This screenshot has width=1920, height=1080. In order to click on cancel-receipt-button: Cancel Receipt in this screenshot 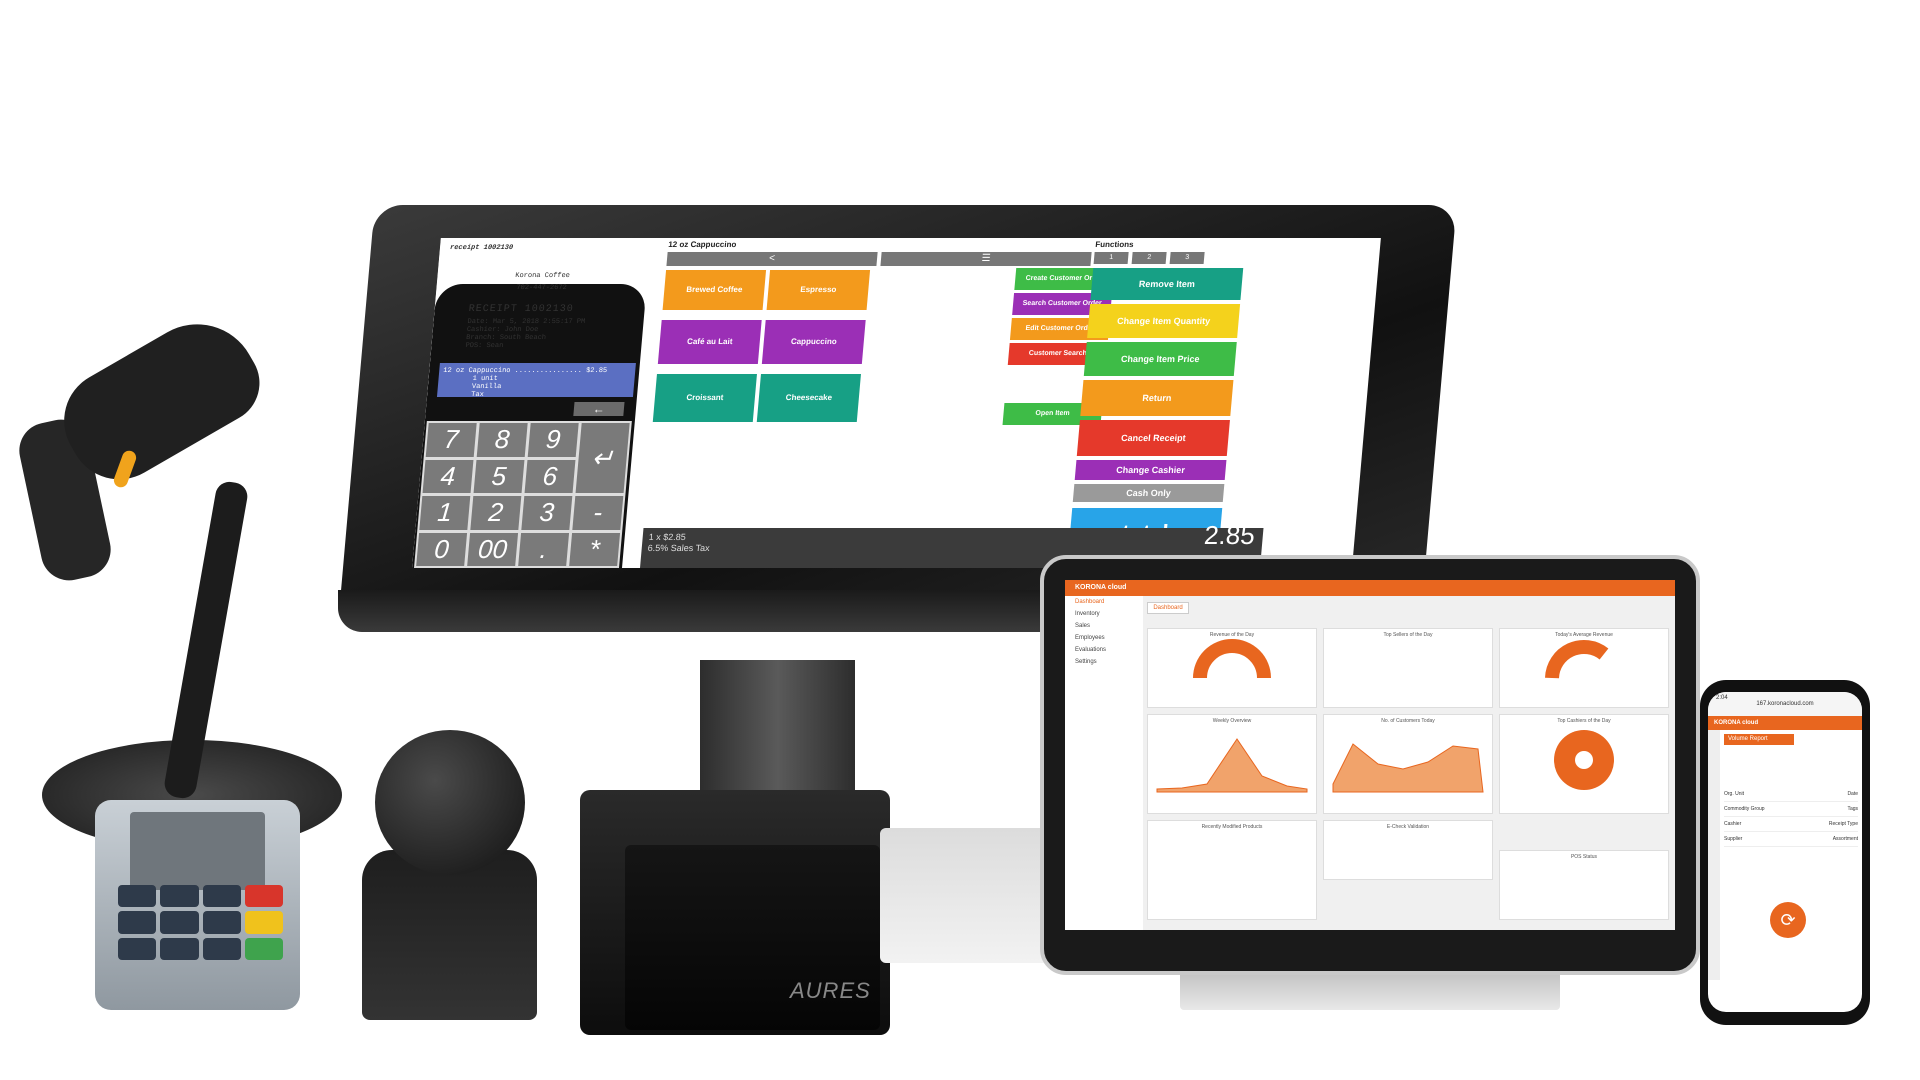, I will do `click(1153, 438)`.